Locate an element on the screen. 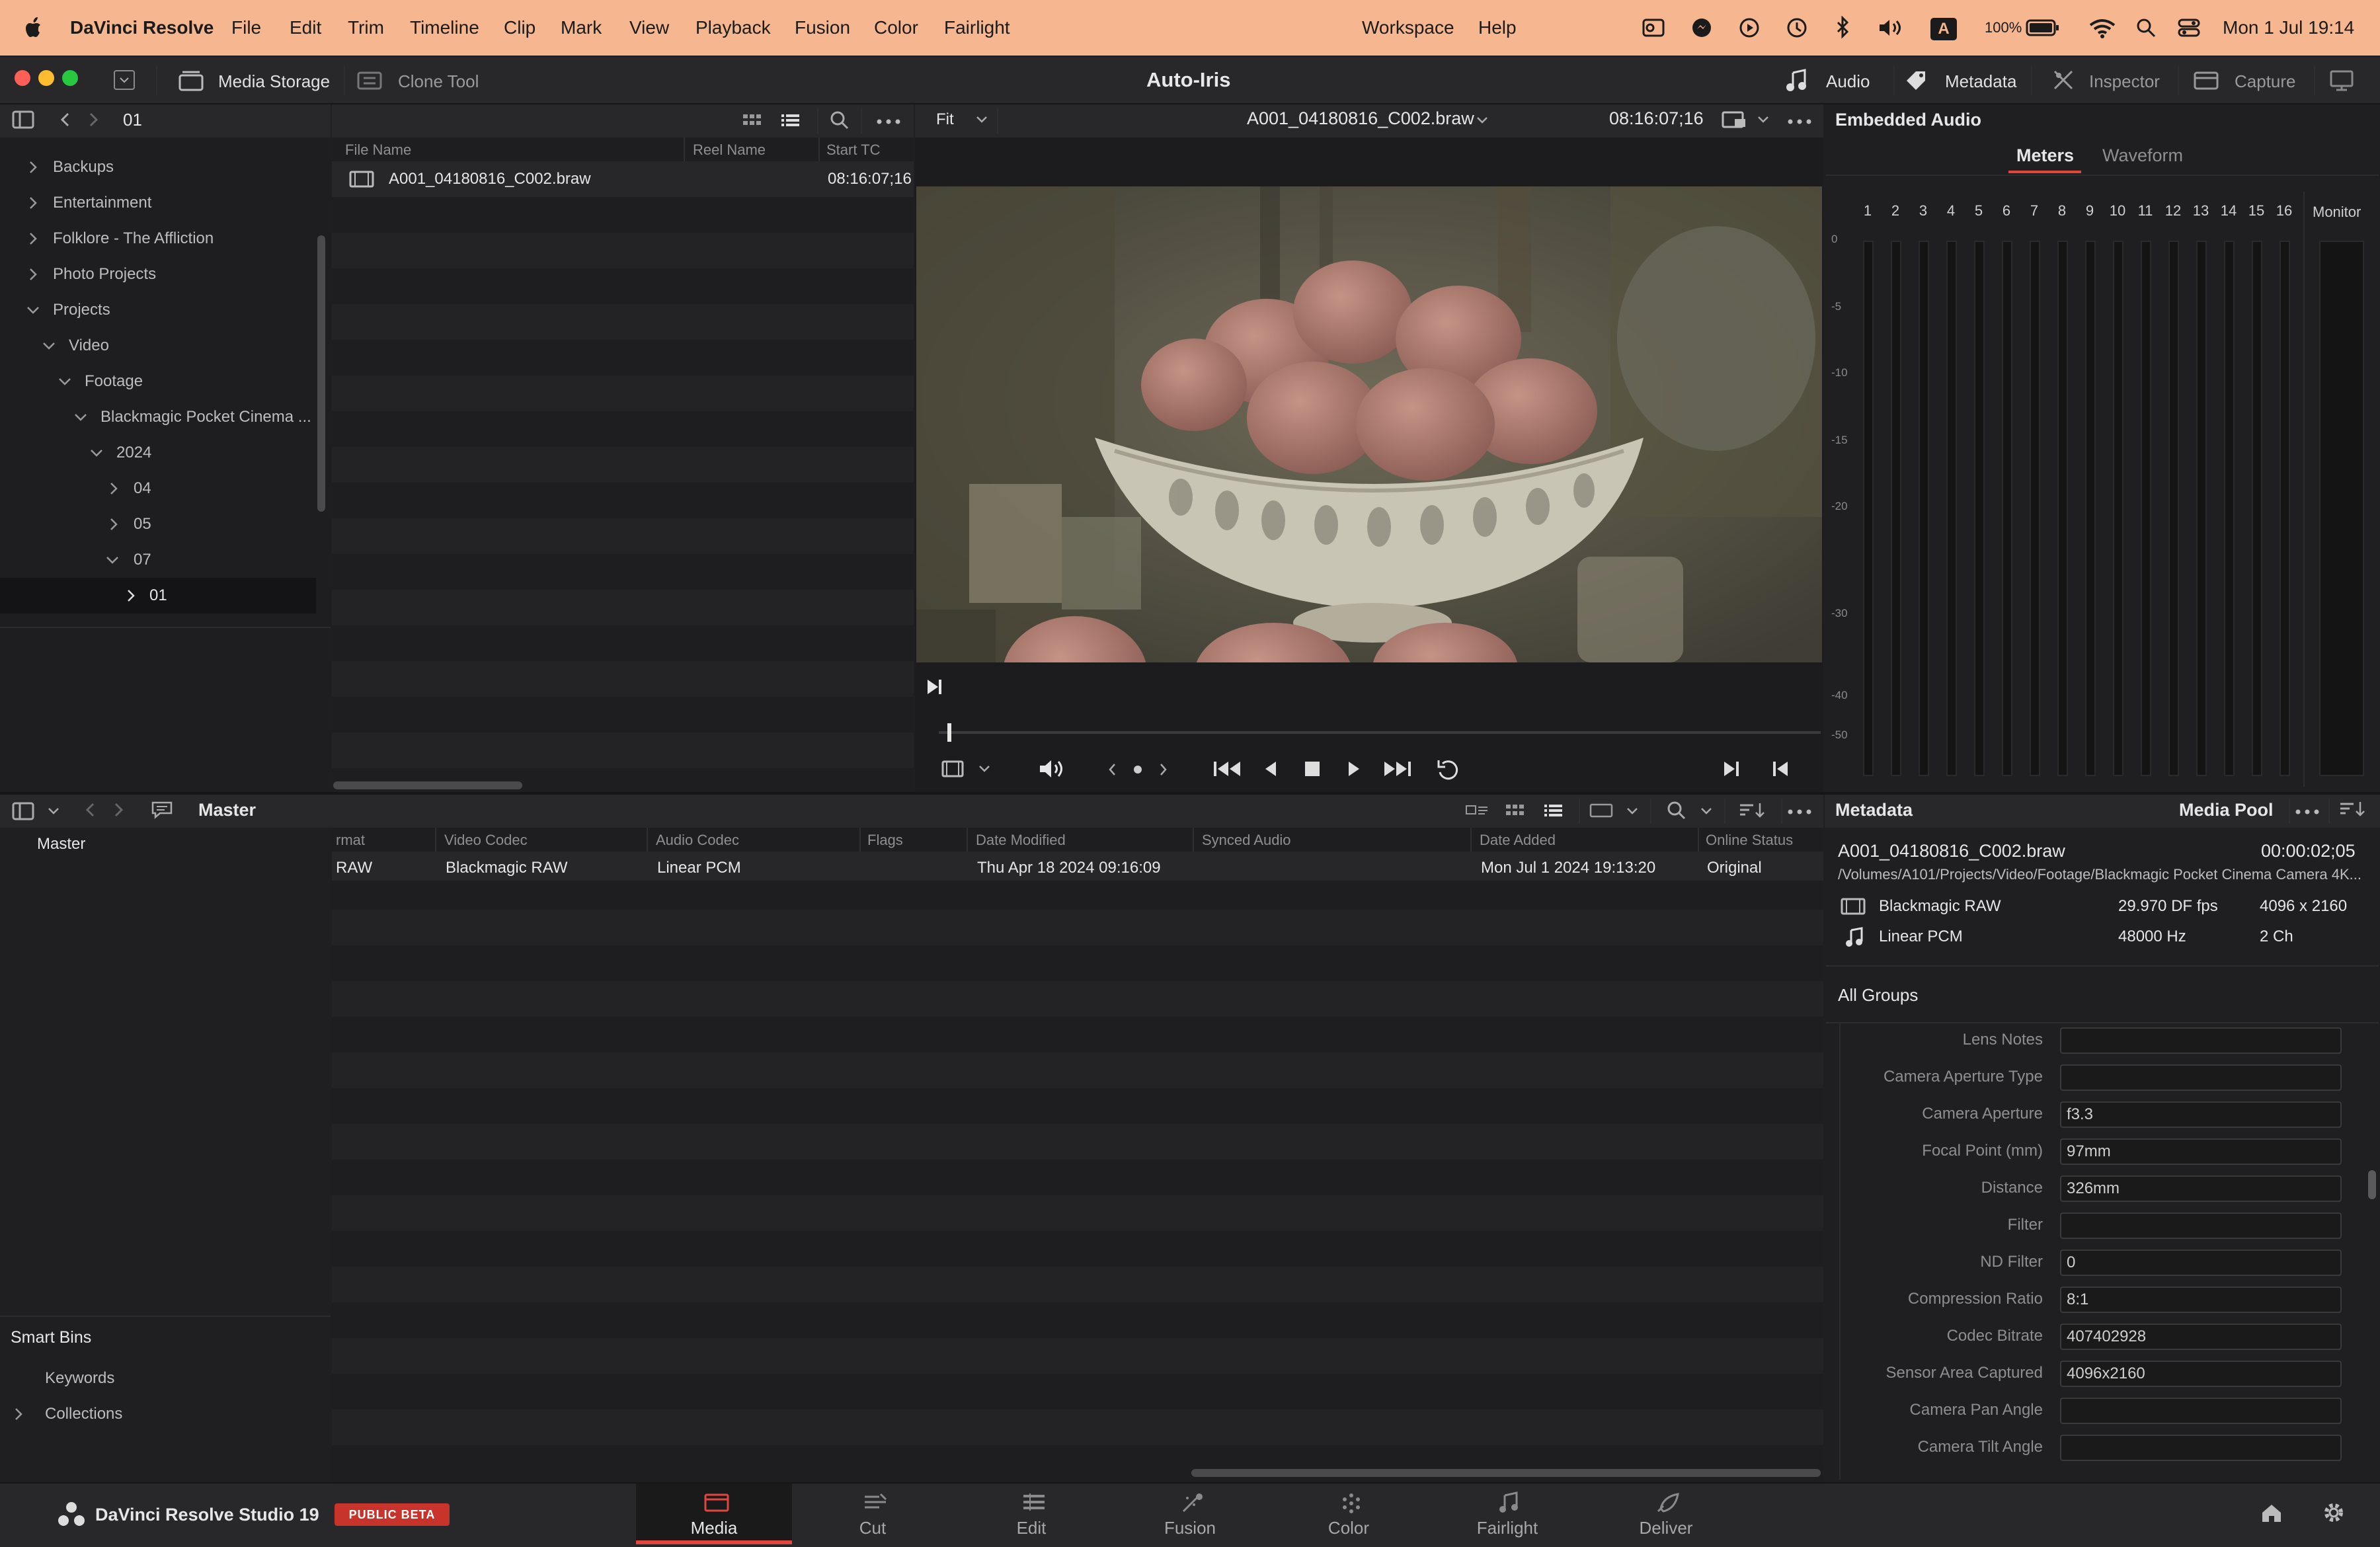 The height and width of the screenshot is (1547, 2380). zoom-window-button is located at coordinates (70, 78).